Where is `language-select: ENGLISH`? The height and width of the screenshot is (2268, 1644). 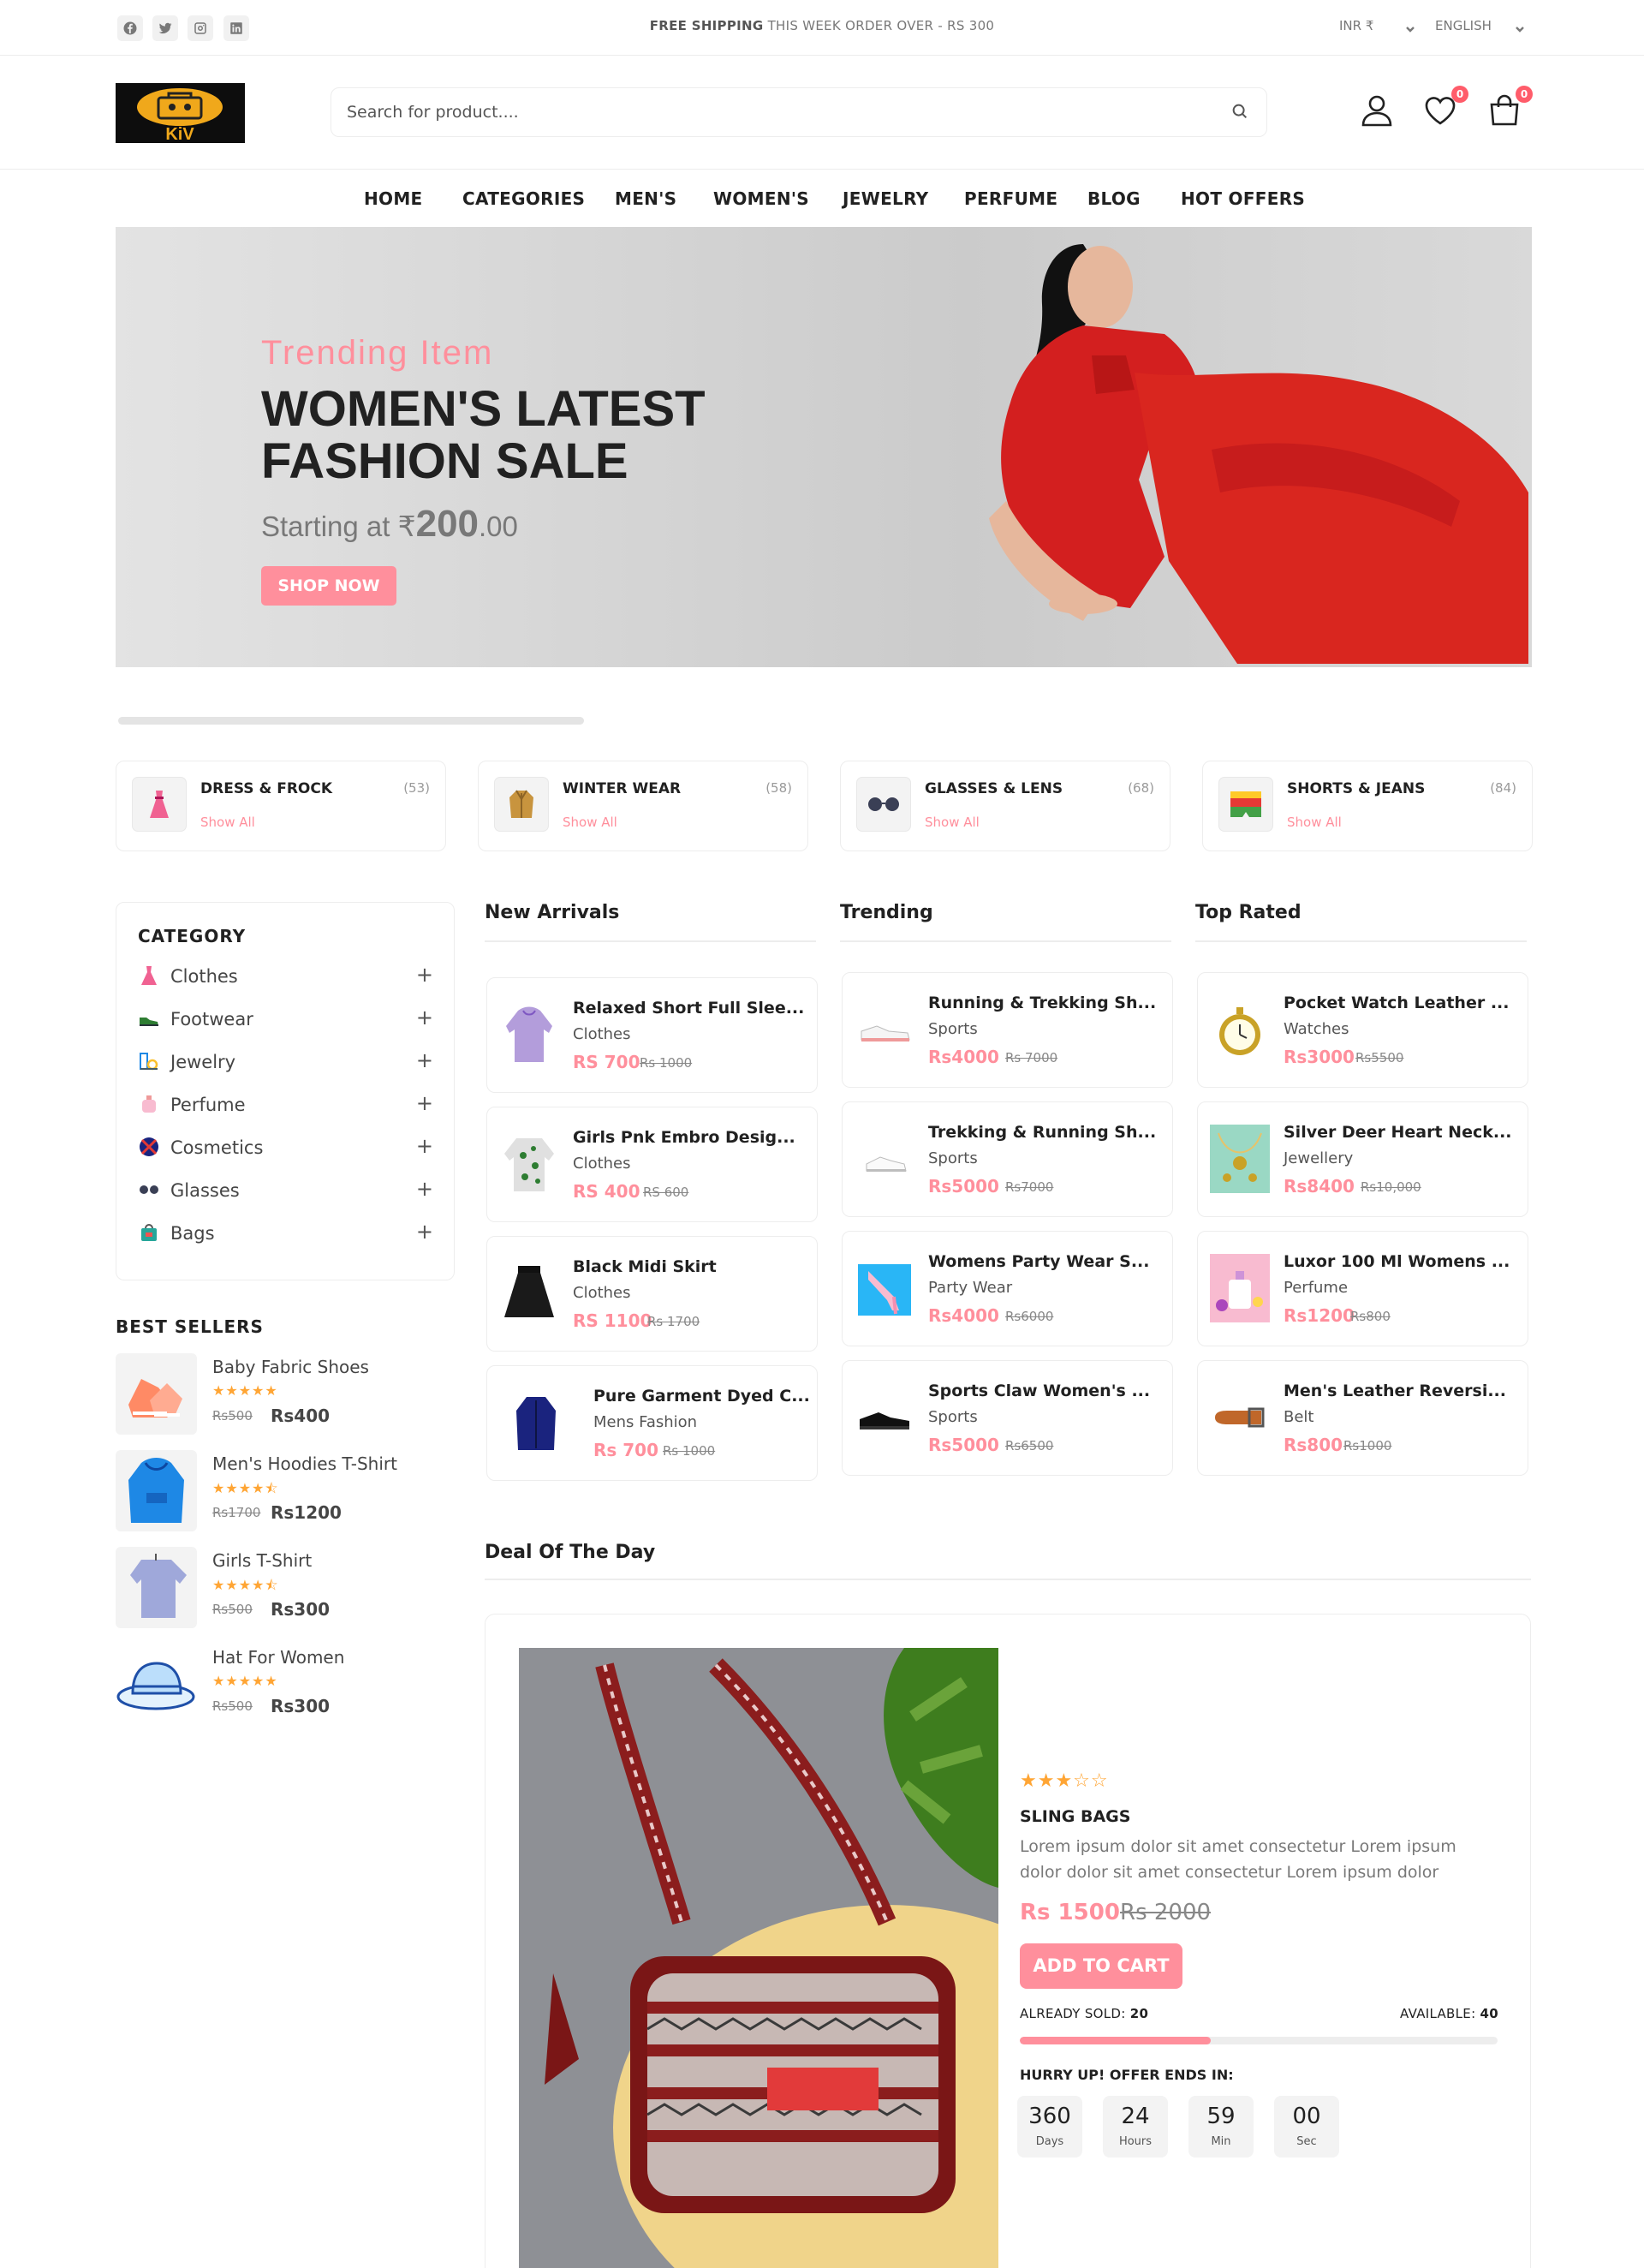 language-select: ENGLISH is located at coordinates (1463, 25).